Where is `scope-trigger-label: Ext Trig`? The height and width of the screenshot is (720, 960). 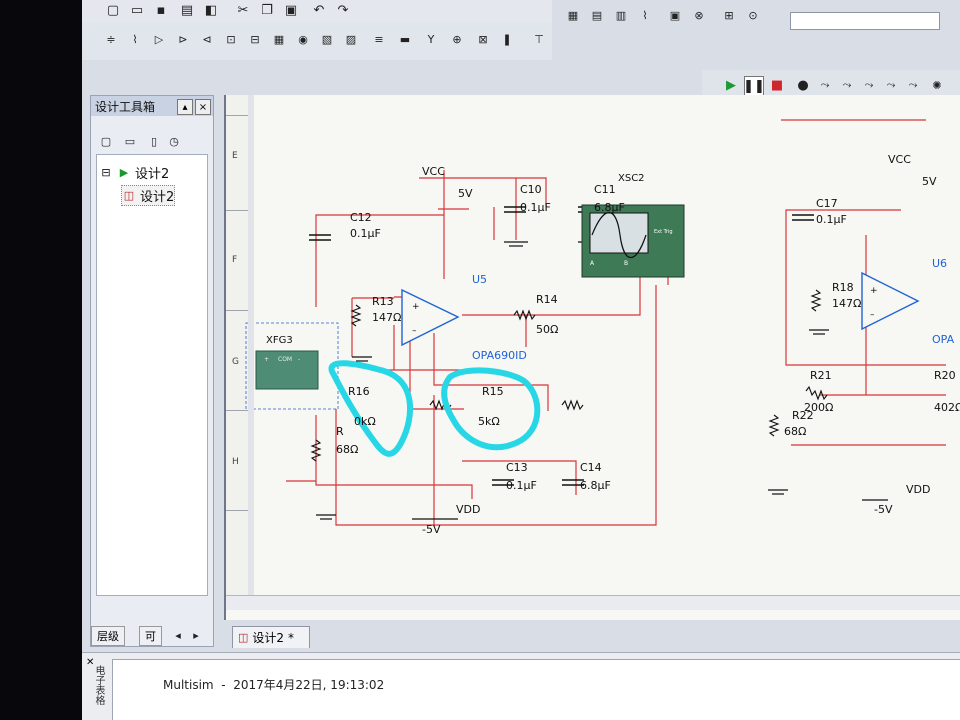
scope-trigger-label: Ext Trig is located at coordinates (663, 232).